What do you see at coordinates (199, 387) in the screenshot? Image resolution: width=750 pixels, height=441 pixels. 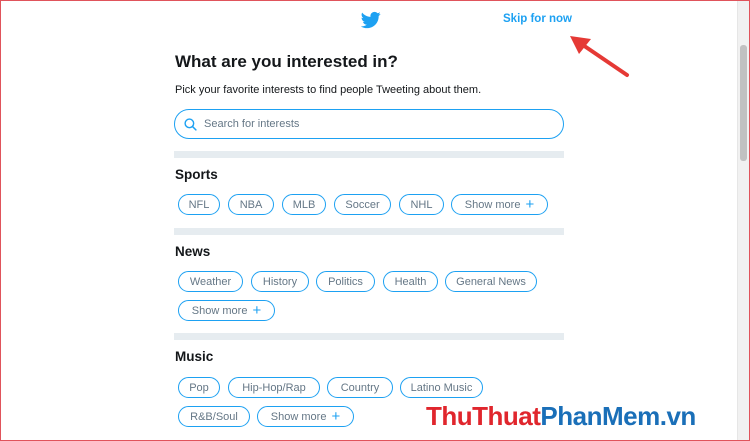 I see `interest-chip-pop: Pop` at bounding box center [199, 387].